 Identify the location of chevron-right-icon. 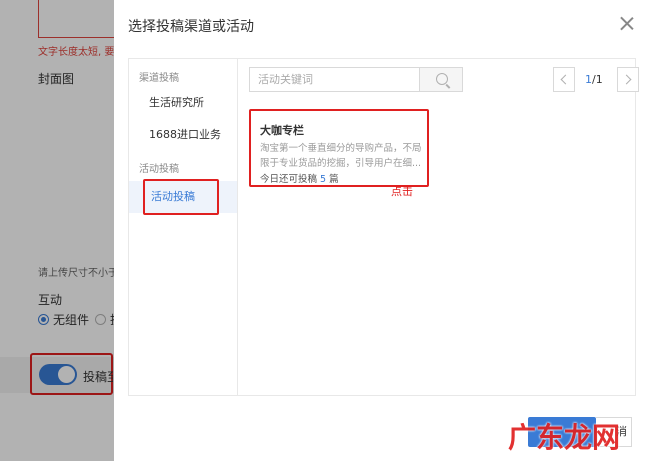
(626, 79).